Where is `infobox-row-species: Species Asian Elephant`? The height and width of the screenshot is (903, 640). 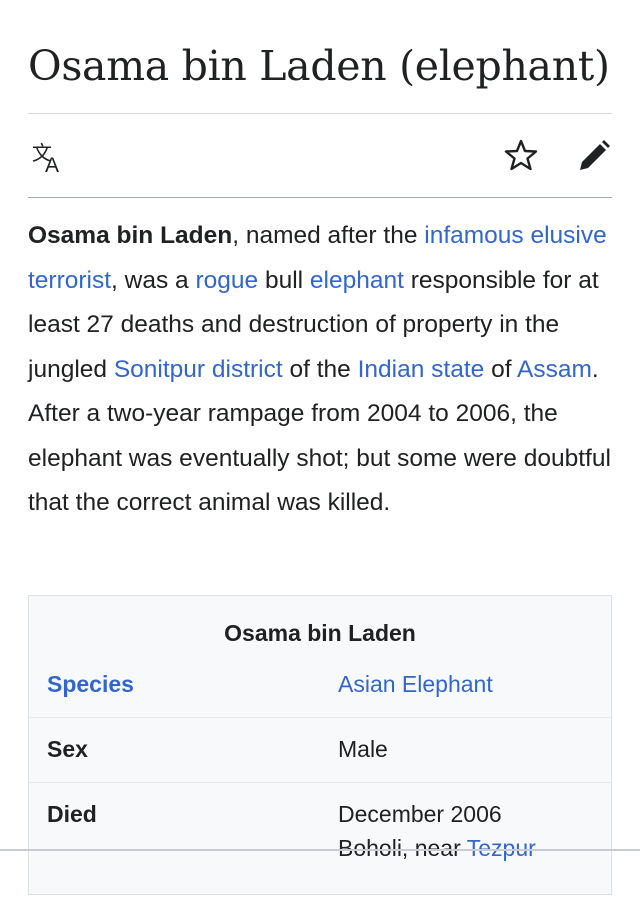 infobox-row-species: Species Asian Elephant is located at coordinates (320, 685).